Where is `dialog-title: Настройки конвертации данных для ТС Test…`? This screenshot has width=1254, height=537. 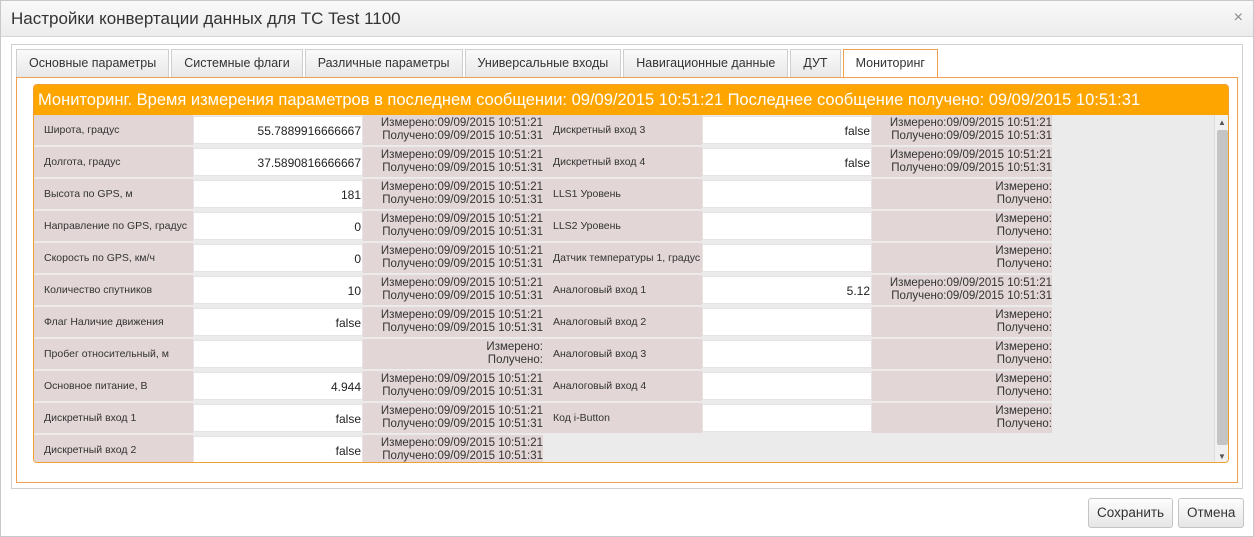 dialog-title: Настройки конвертации данных для ТС Test… is located at coordinates (206, 18).